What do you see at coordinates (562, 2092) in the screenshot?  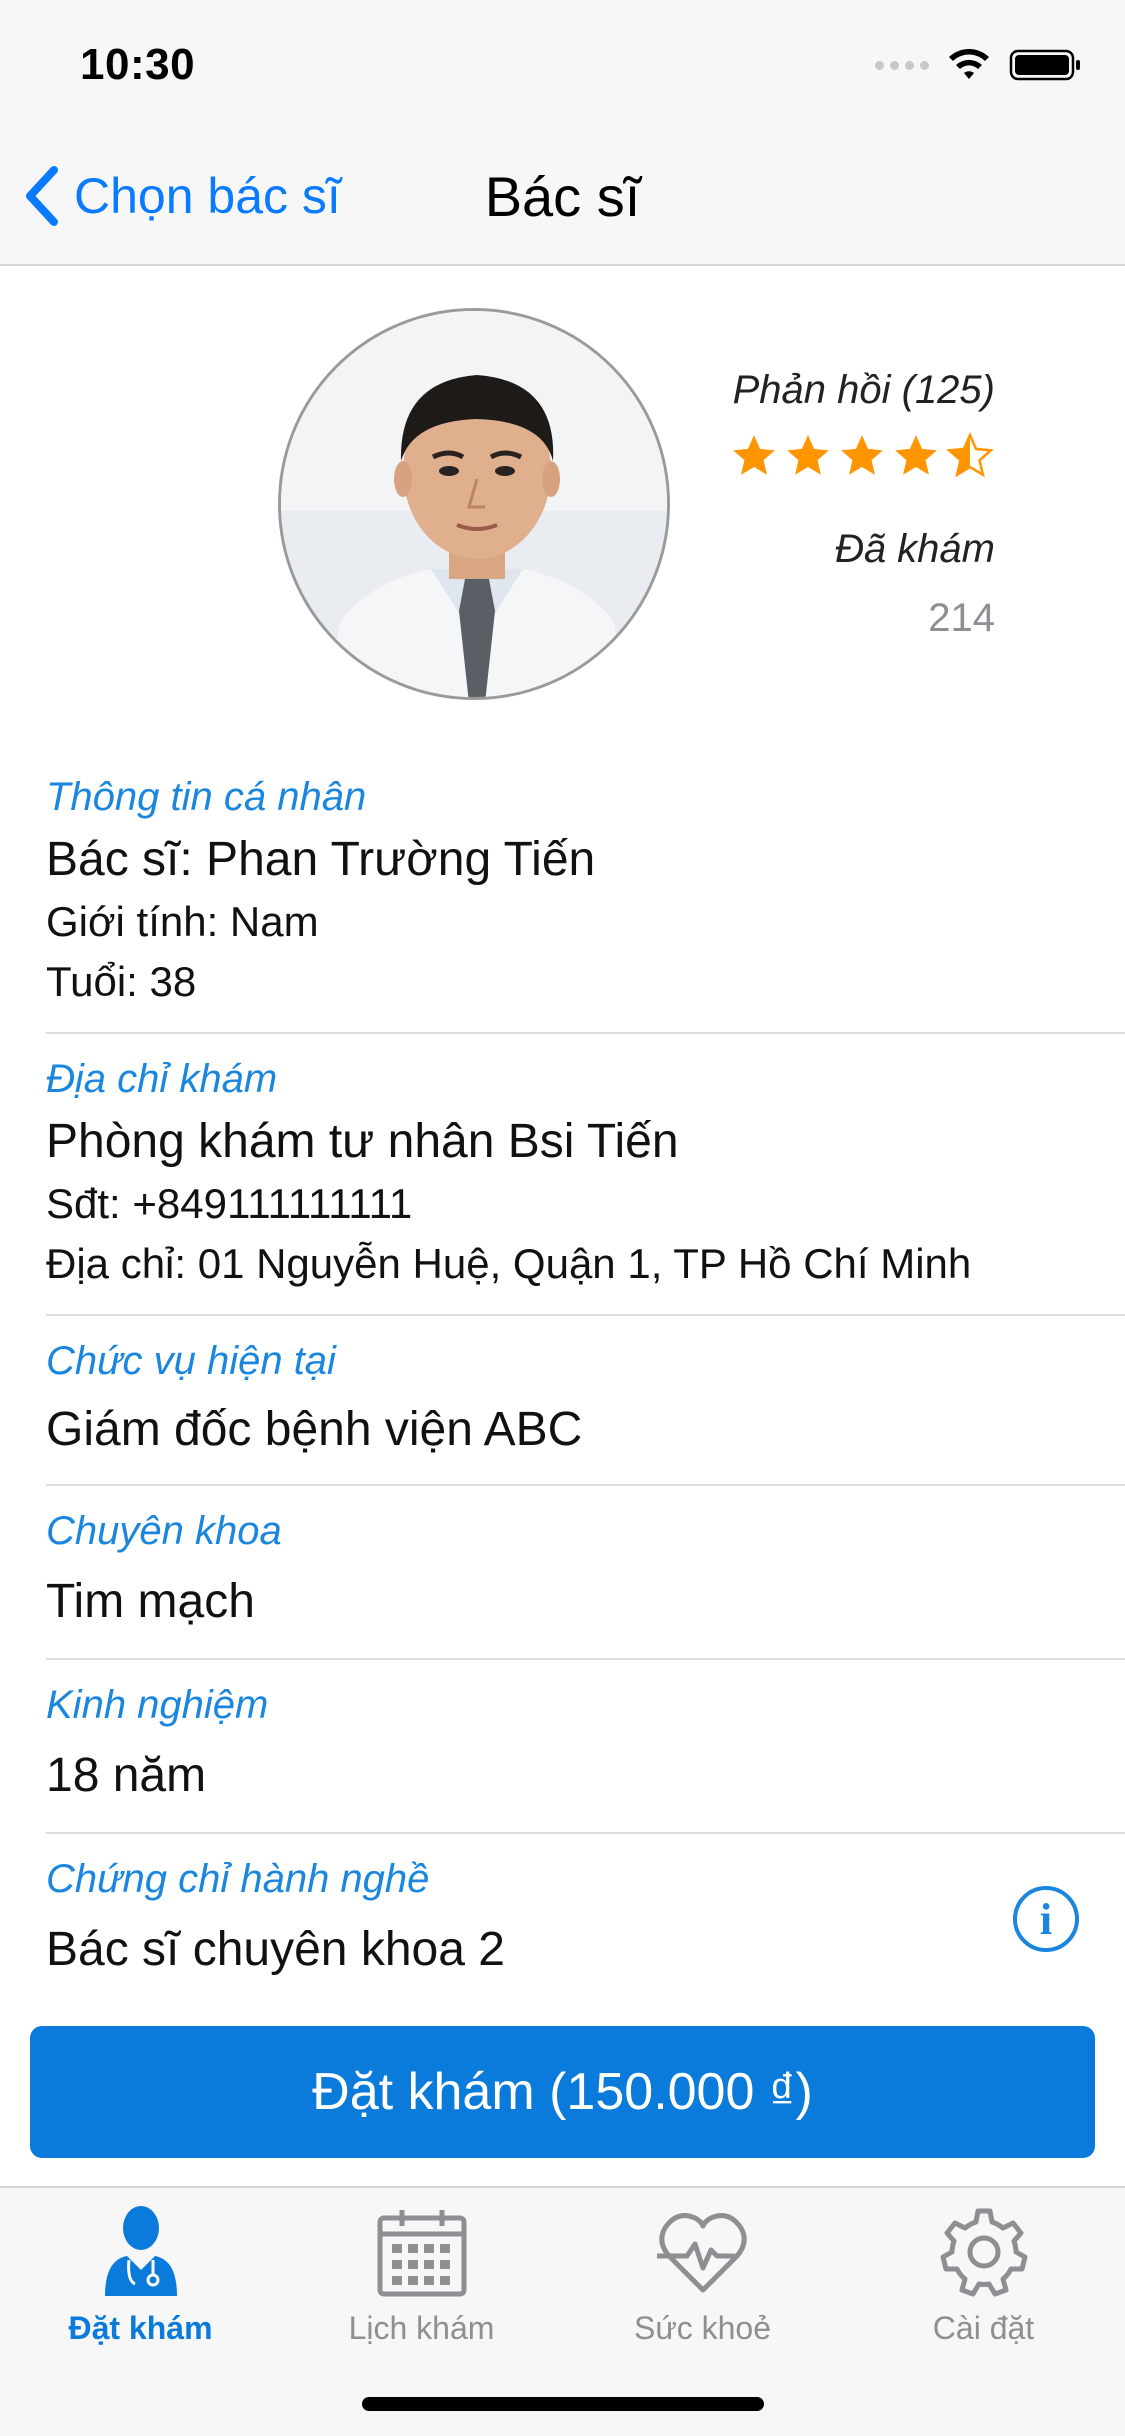 I see `book-appointment-button: Đặt khám (150.000 ₫)` at bounding box center [562, 2092].